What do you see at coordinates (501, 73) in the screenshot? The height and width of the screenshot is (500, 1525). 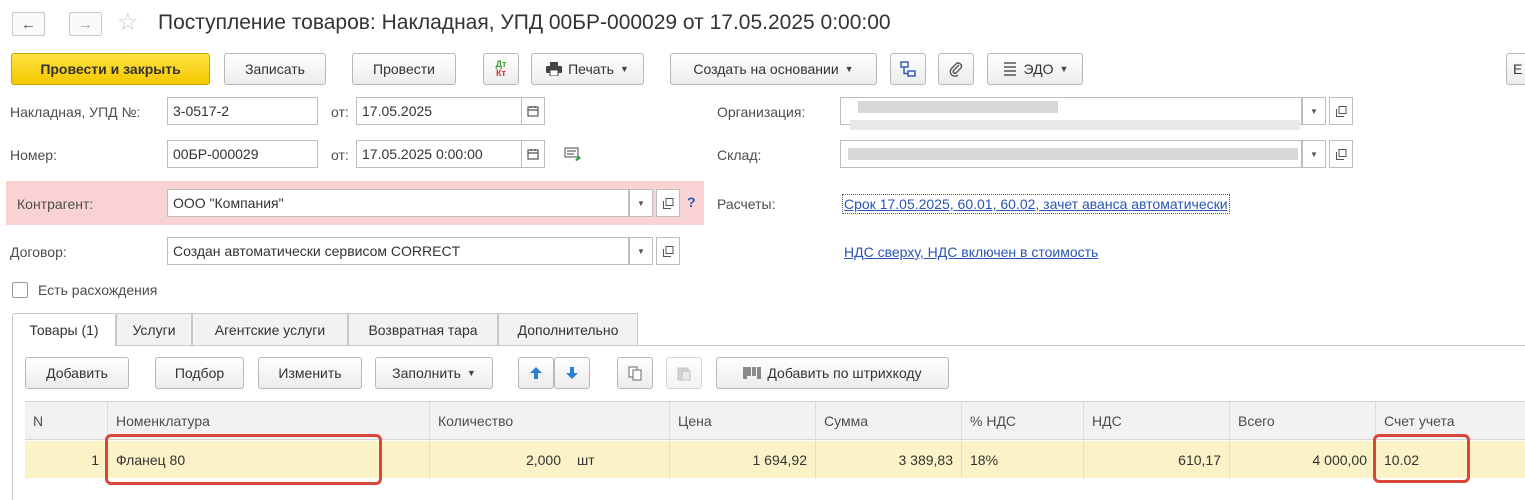 I see `kt-label: Кт` at bounding box center [501, 73].